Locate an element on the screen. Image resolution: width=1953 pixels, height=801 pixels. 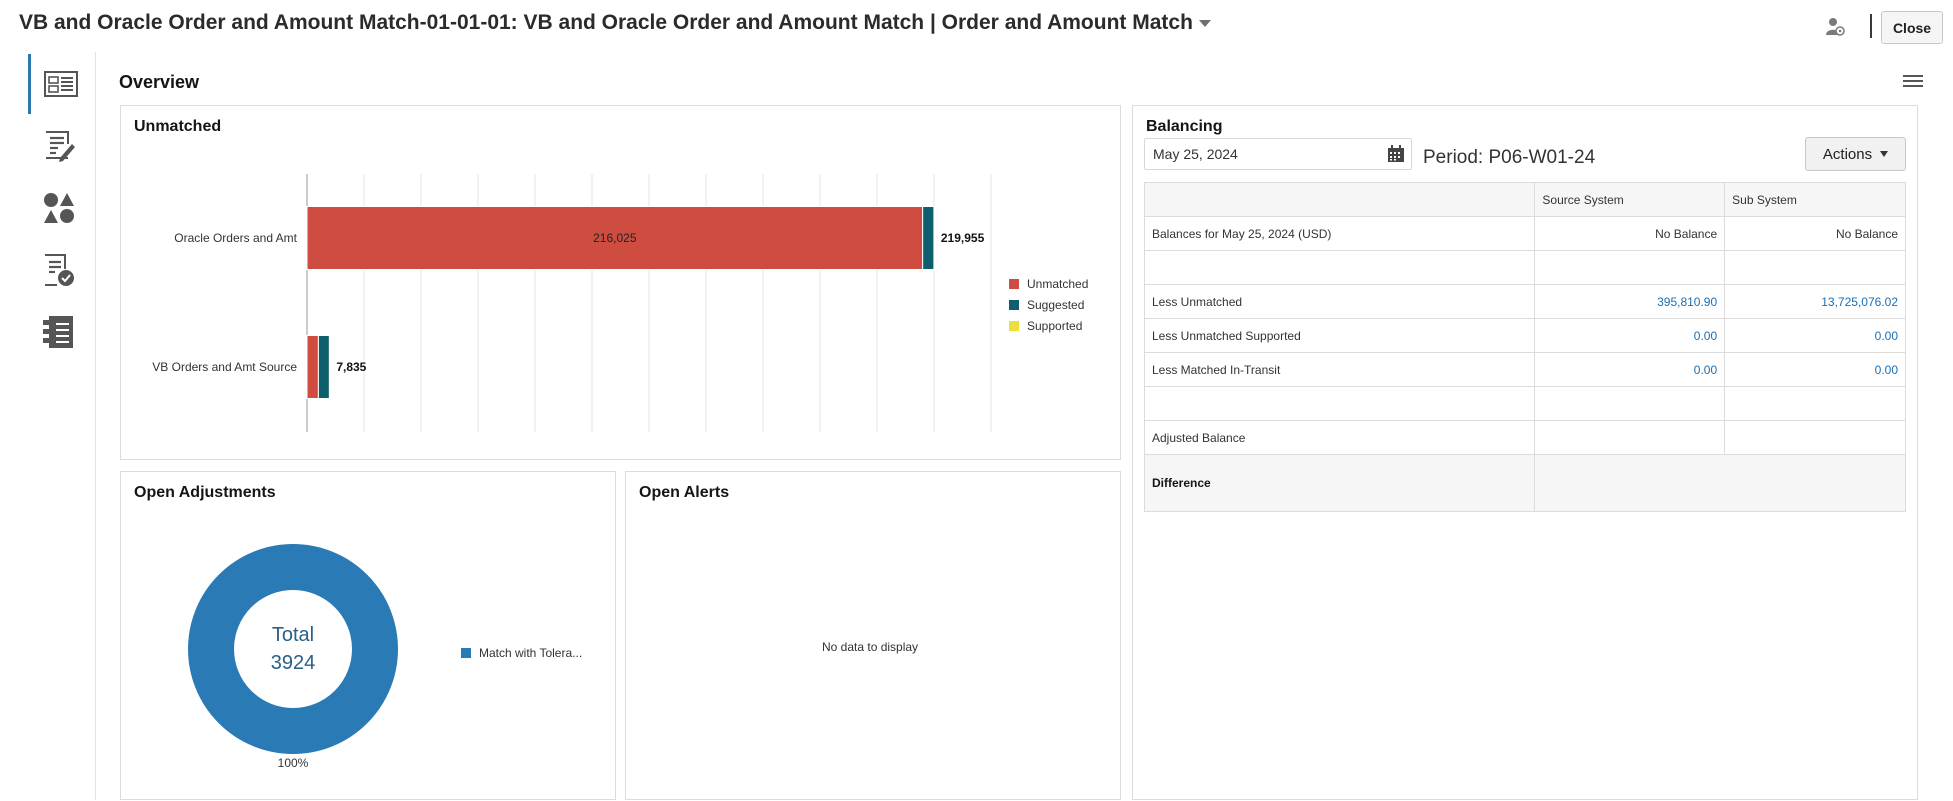
rail-item-checklist is located at coordinates (59, 332).